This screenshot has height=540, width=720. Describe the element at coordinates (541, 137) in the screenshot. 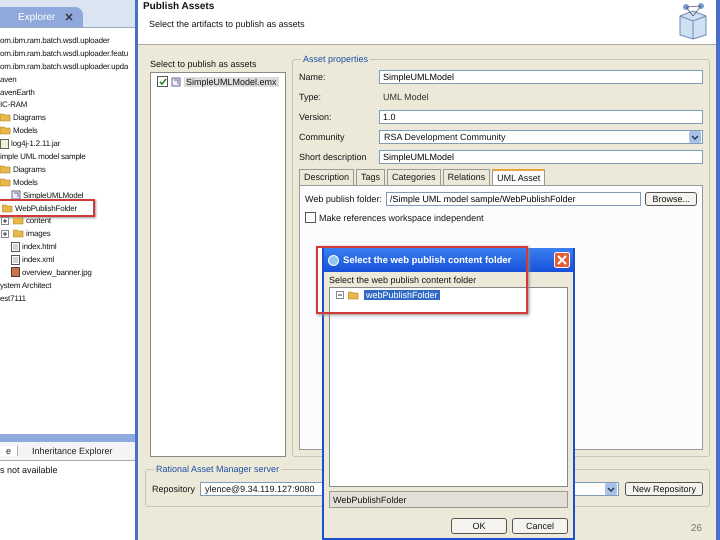

I see `dropdown: RSA Development Community` at that location.